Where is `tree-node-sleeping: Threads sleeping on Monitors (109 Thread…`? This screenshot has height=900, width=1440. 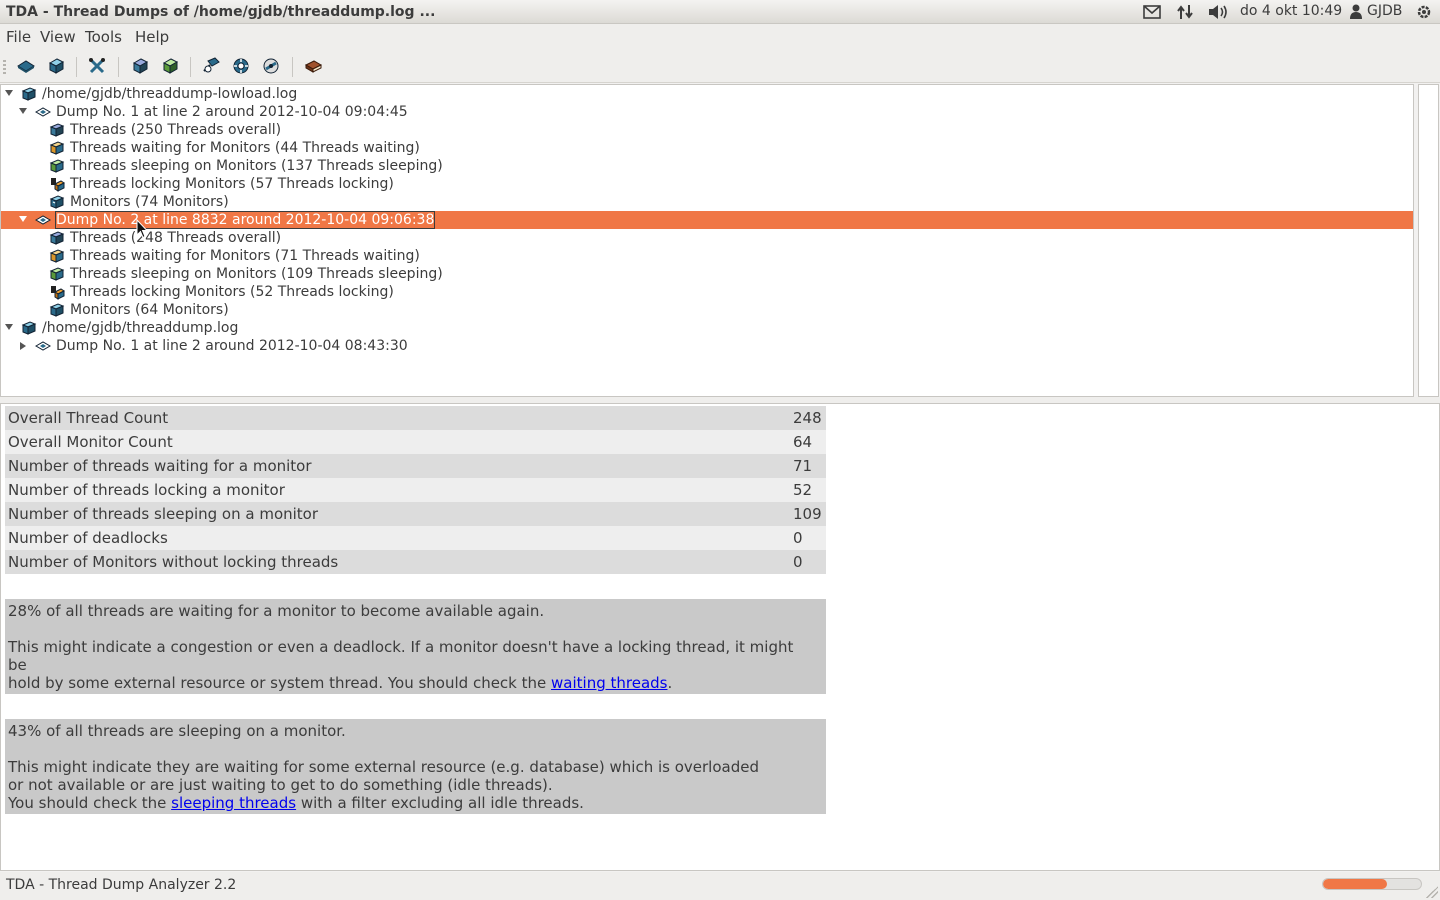 tree-node-sleeping: Threads sleeping on Monitors (109 Thread… is located at coordinates (707, 274).